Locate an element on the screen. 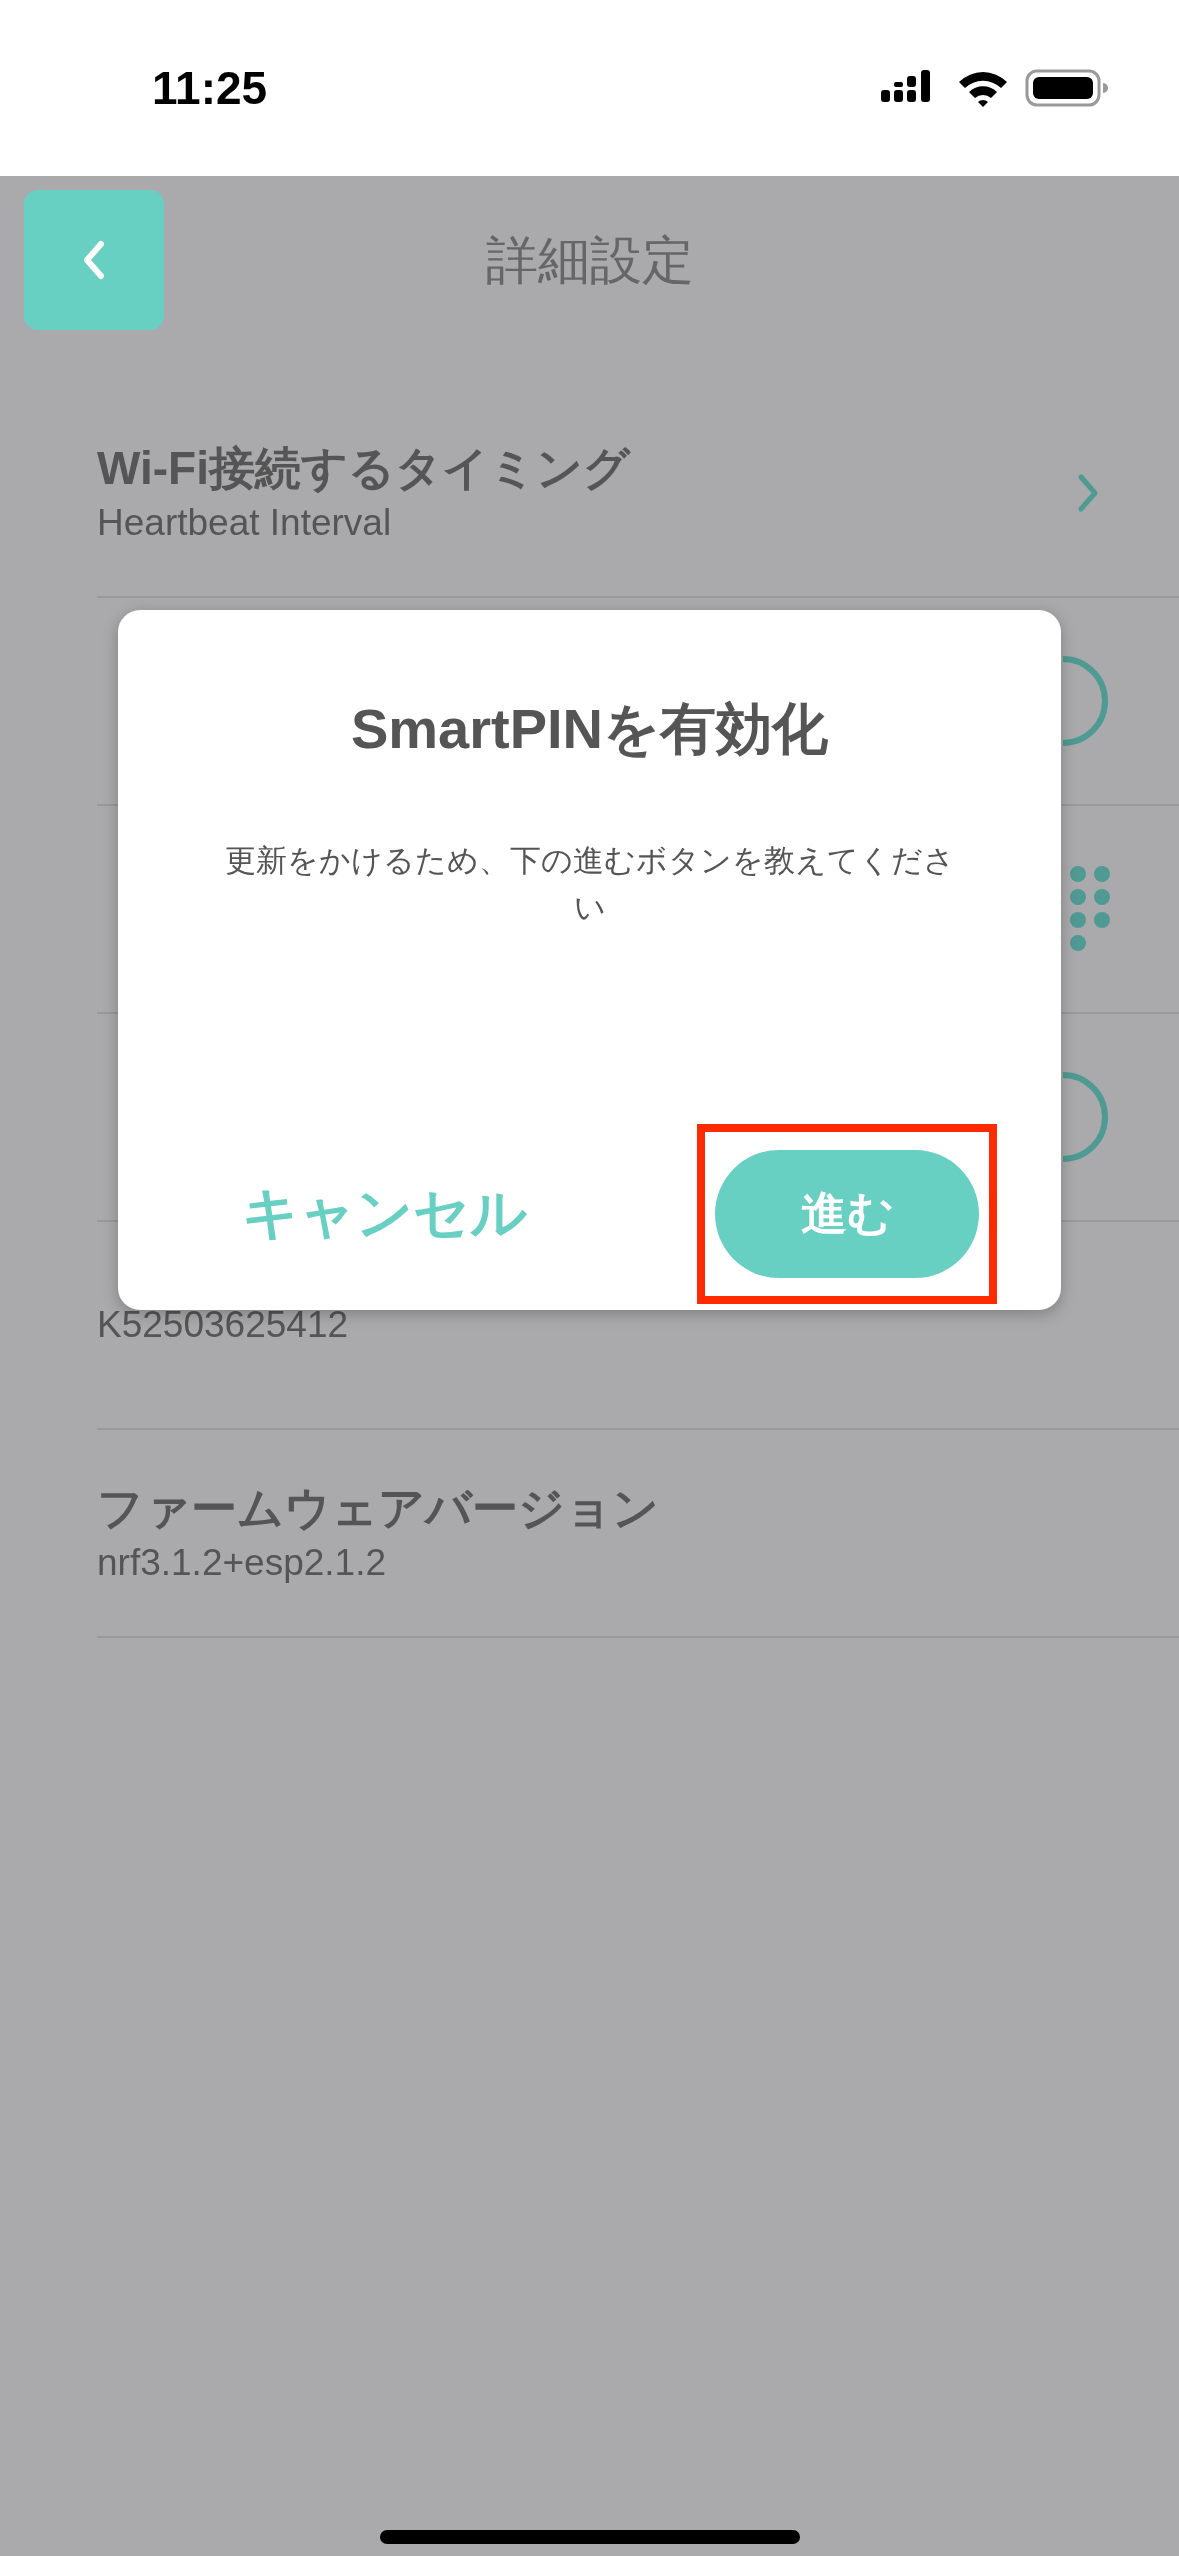  chevron-left-icon is located at coordinates (94, 260).